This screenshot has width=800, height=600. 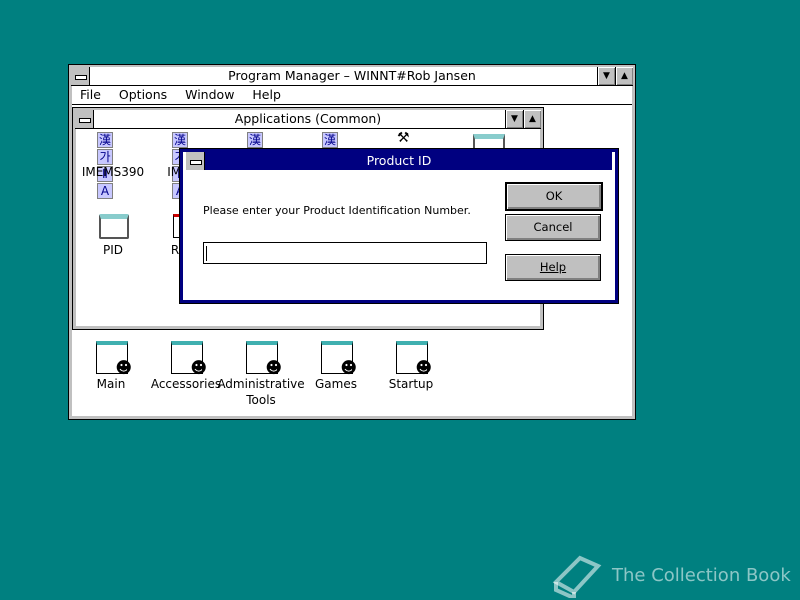 I want to click on ime-icon: 漢가ⅡA, so click(x=113, y=165).